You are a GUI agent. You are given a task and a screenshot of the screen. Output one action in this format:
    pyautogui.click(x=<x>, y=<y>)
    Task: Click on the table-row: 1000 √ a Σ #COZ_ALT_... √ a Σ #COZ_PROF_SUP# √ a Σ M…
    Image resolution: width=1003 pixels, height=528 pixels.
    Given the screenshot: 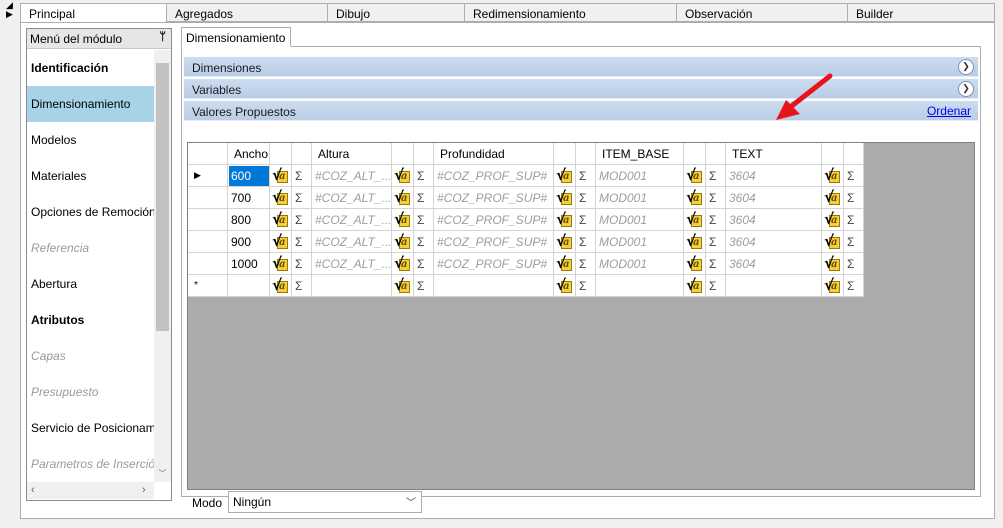 What is the action you would take?
    pyautogui.click(x=526, y=264)
    